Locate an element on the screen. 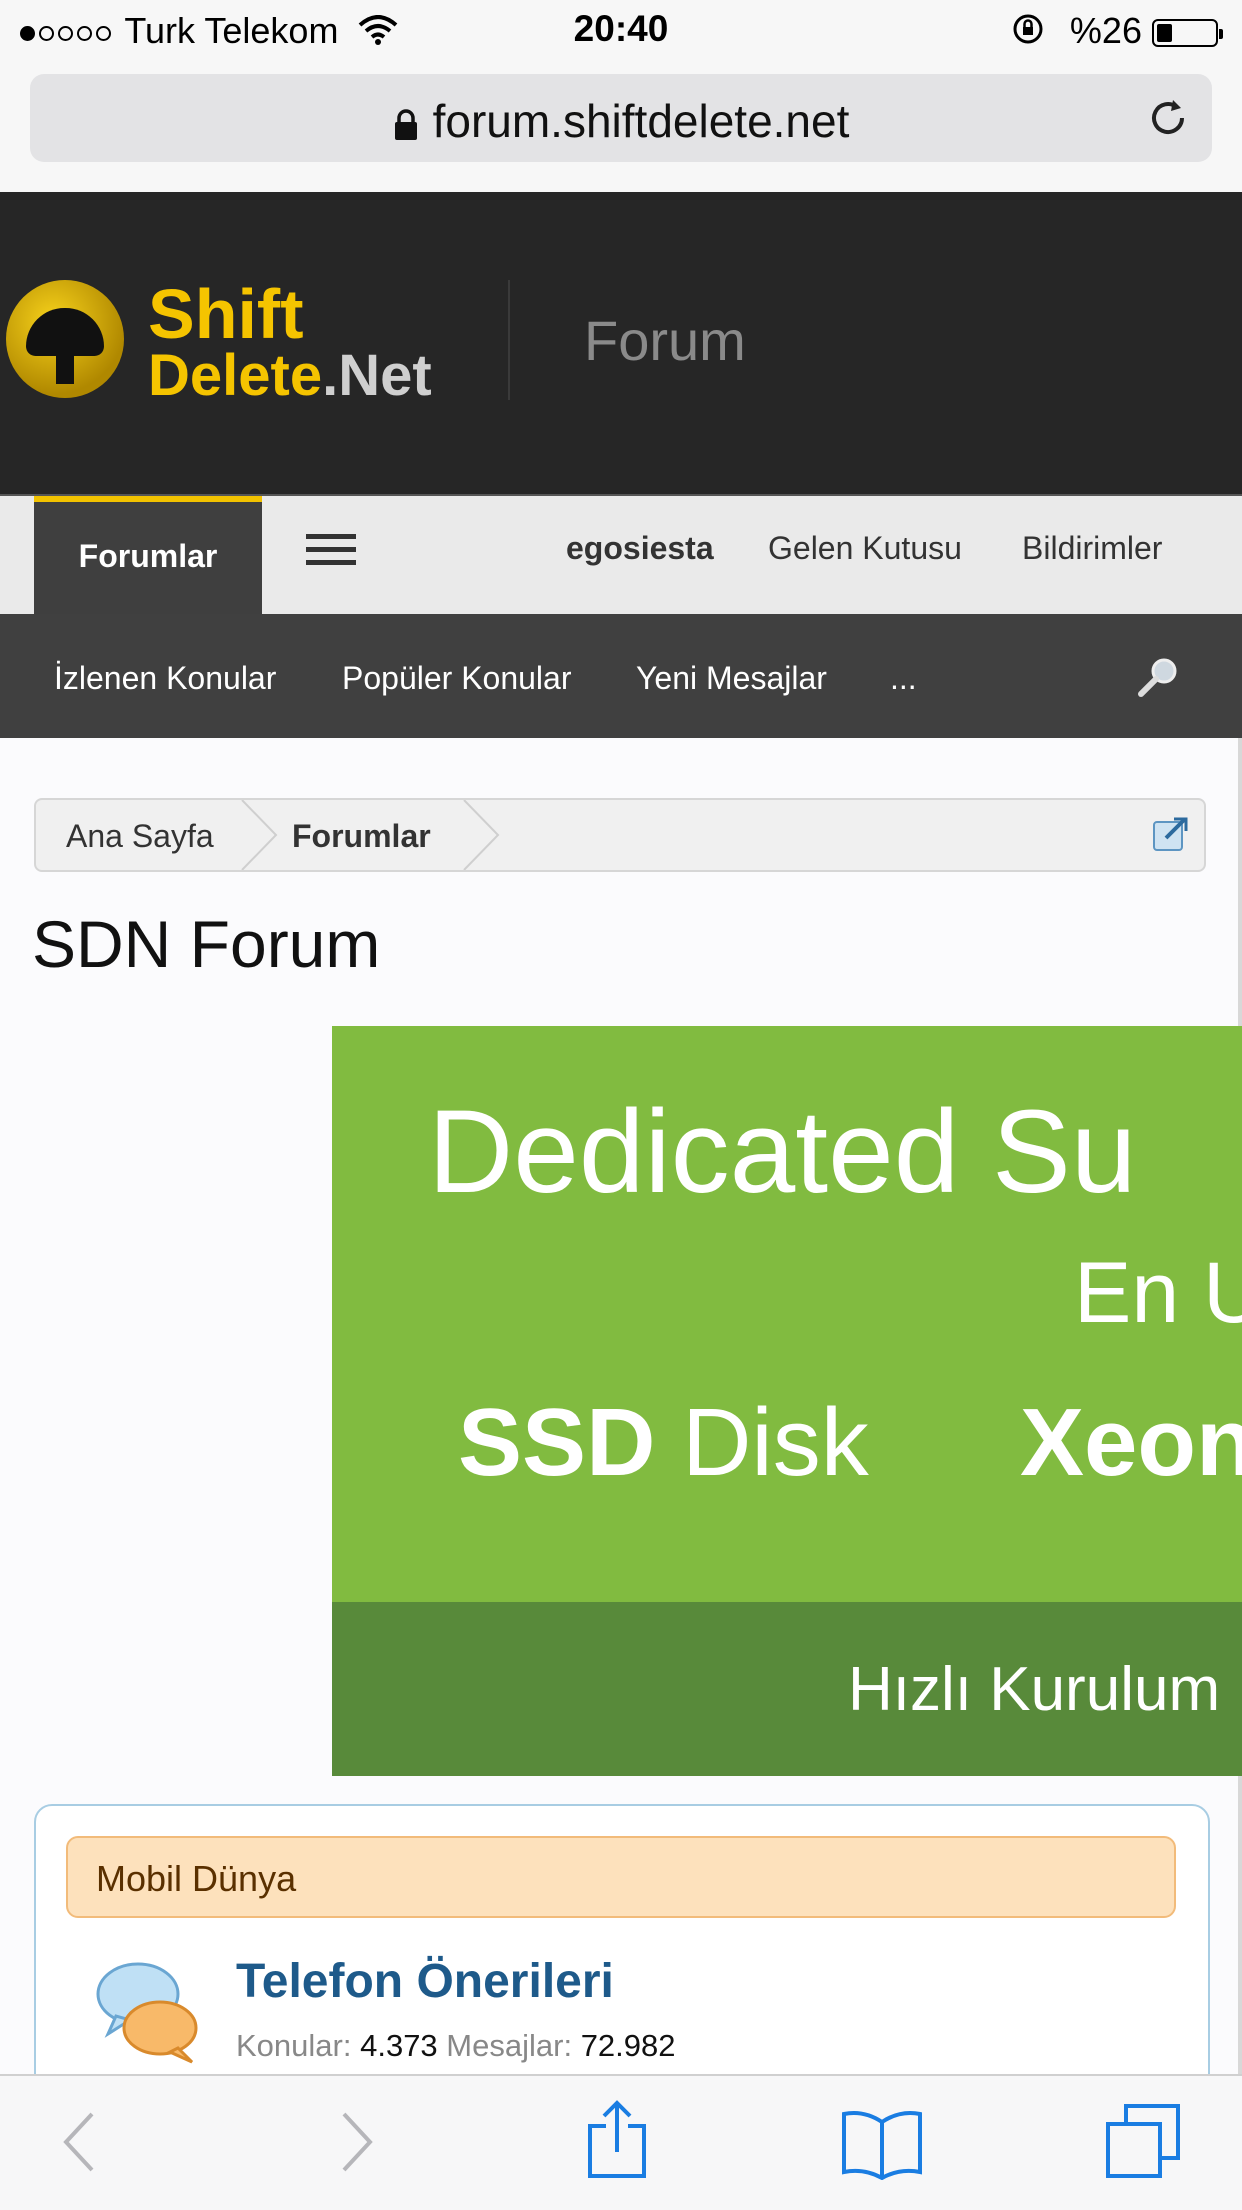 This screenshot has width=1242, height=2210. external-link-icon is located at coordinates (1171, 834).